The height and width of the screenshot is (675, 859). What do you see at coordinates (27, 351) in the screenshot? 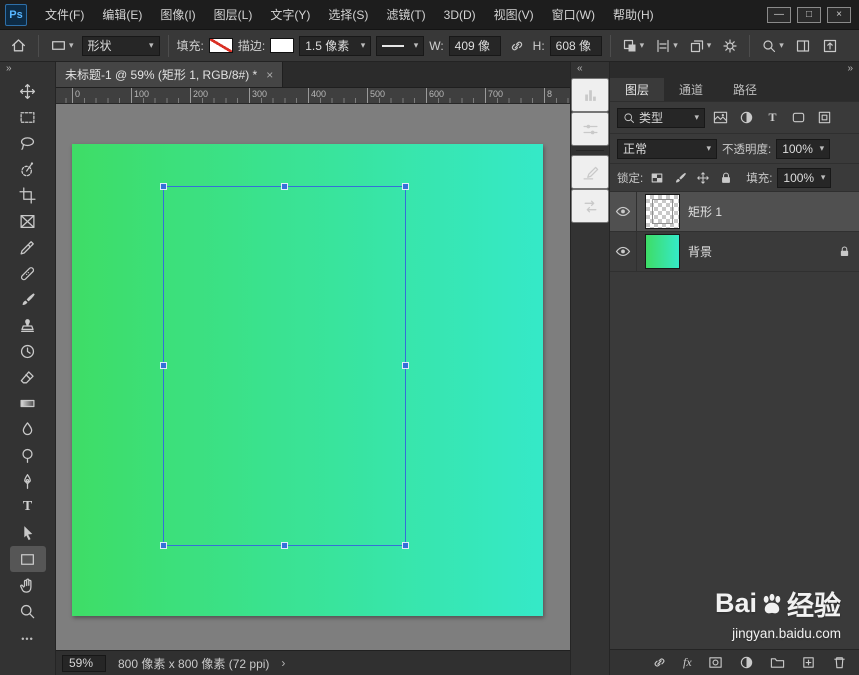
I see `history-brush-tool` at bounding box center [27, 351].